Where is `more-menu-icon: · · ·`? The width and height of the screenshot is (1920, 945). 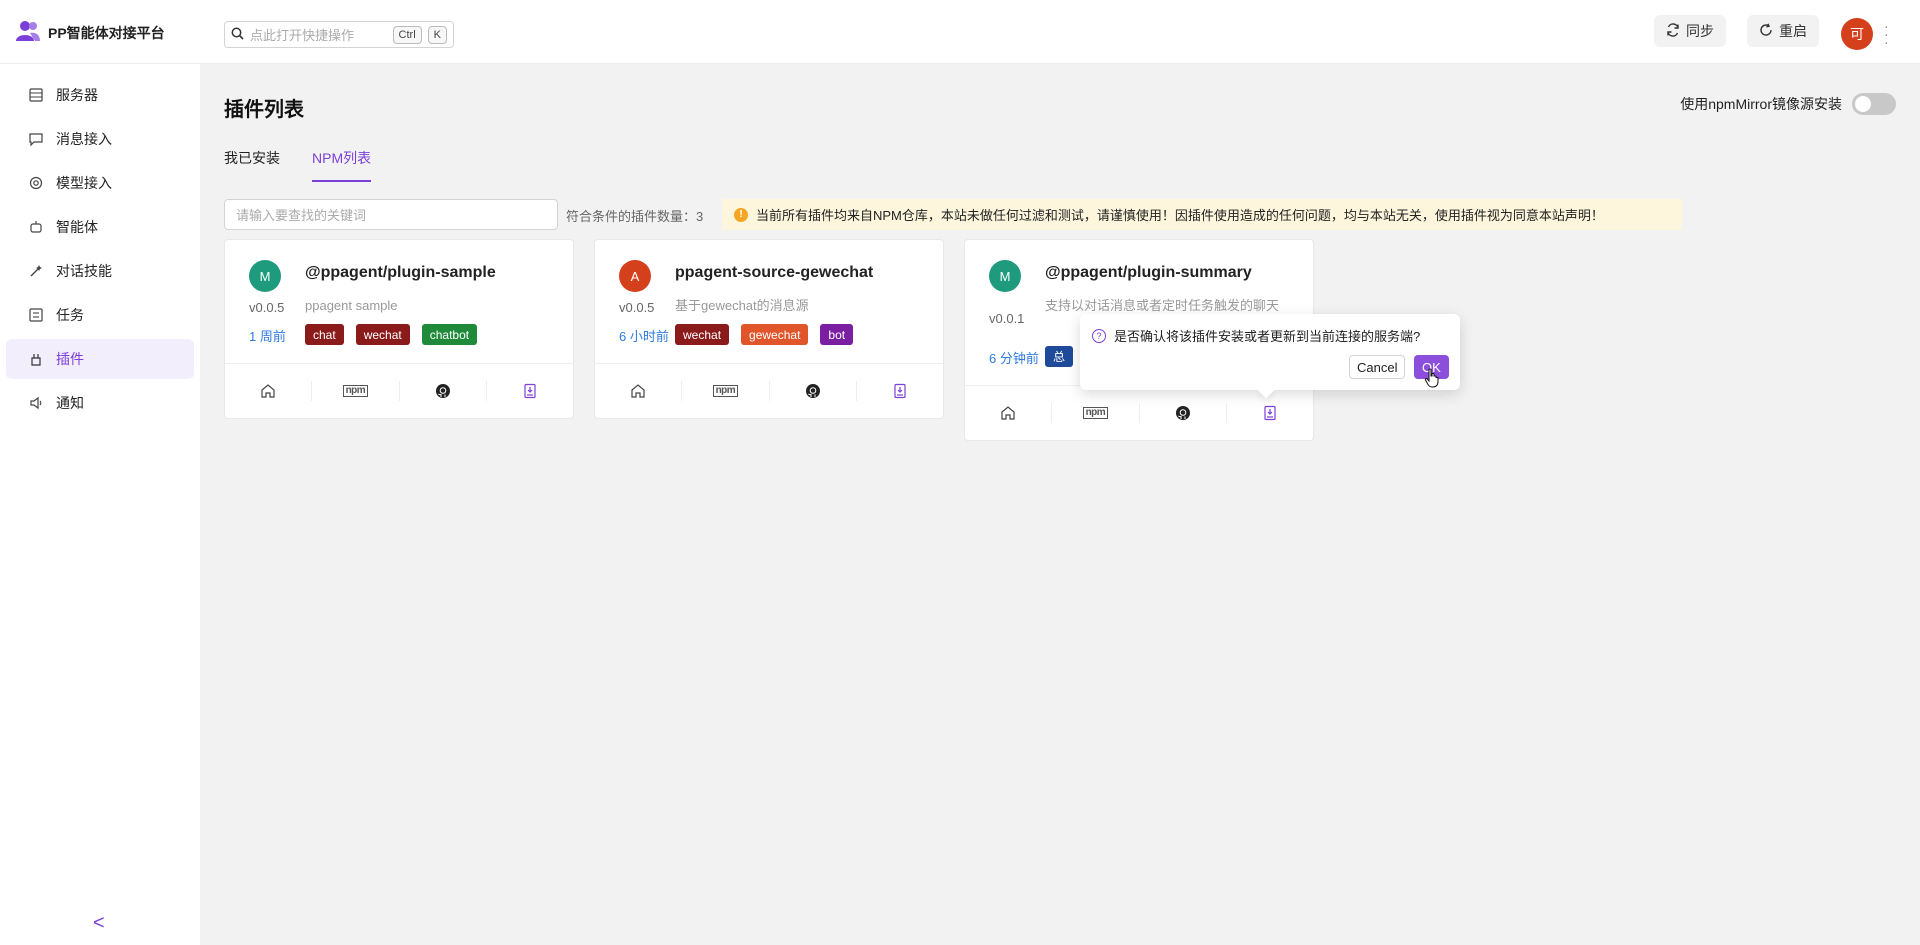 more-menu-icon: · · · is located at coordinates (1886, 34).